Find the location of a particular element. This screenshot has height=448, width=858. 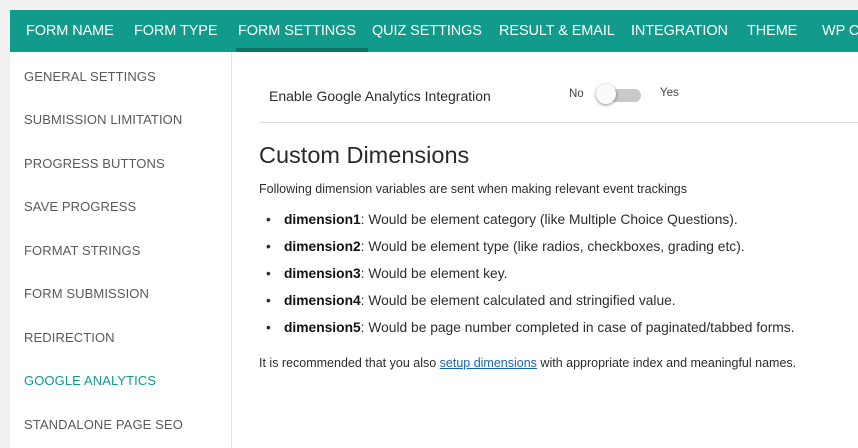

dimension-name: dimension3 is located at coordinates (322, 273).